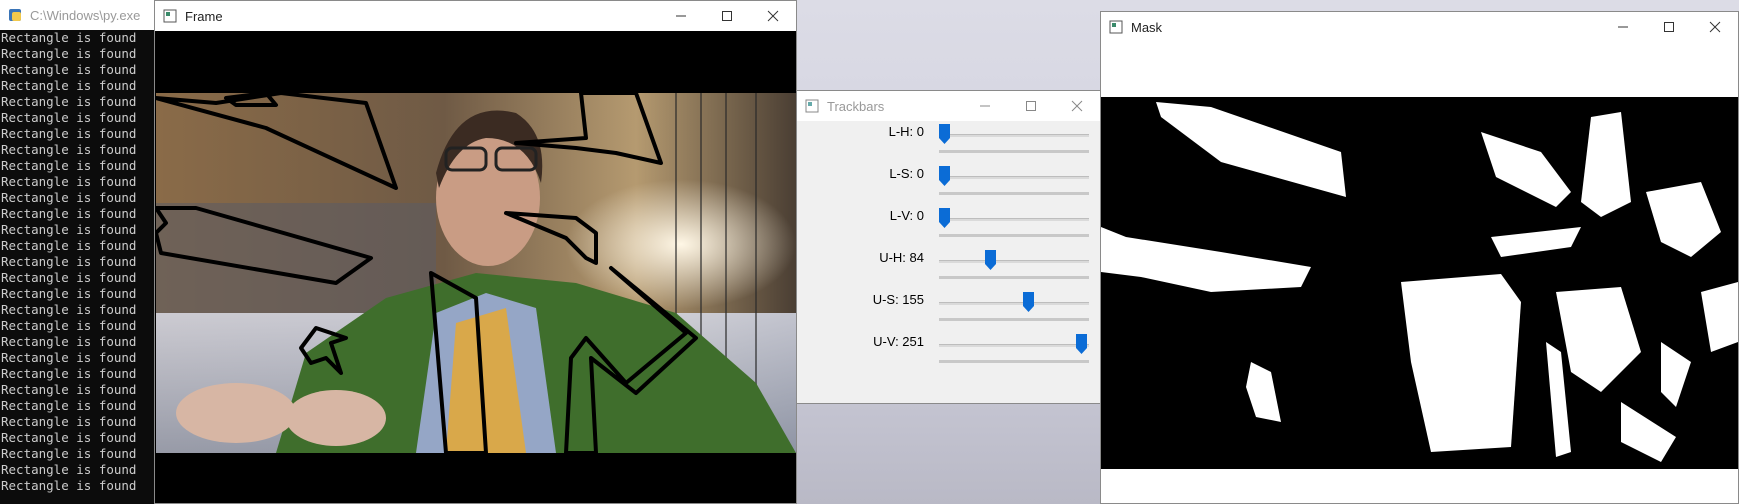  Describe the element at coordinates (204, 16) in the screenshot. I see `frame-title: Frame` at that location.